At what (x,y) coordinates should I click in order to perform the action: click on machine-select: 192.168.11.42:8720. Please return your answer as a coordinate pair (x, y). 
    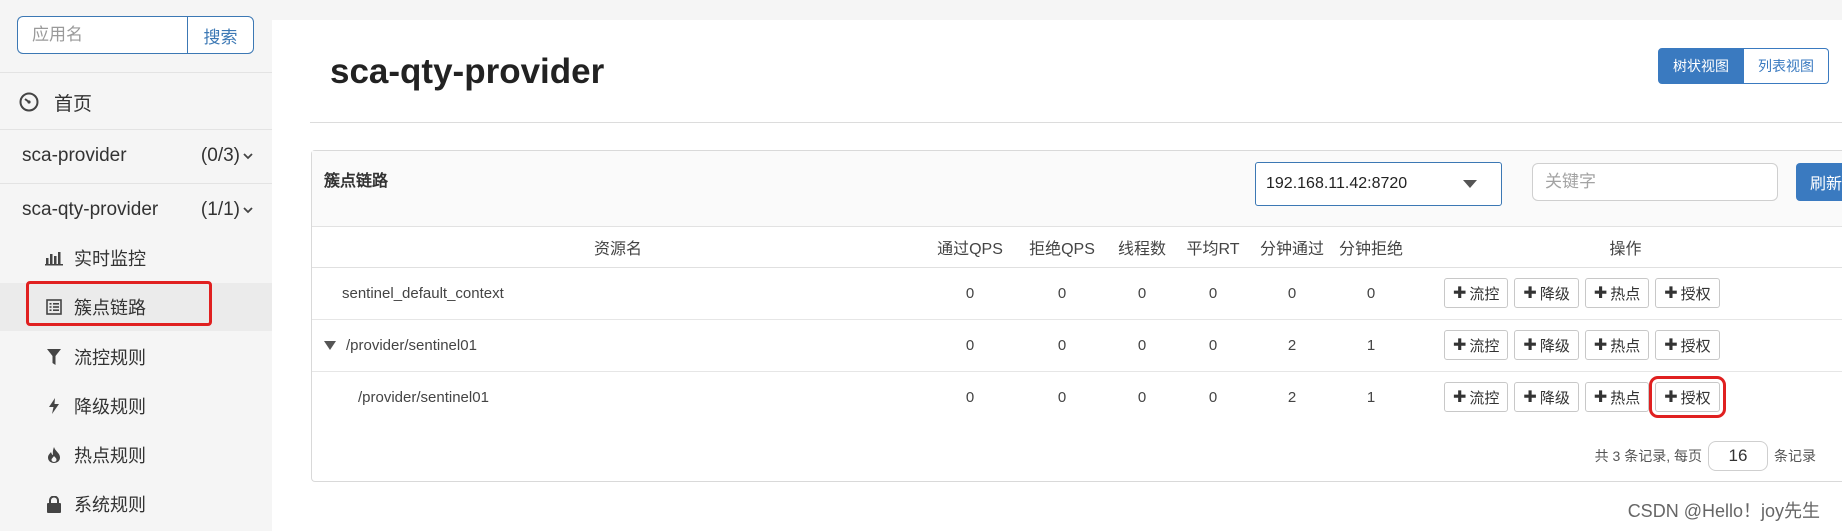
    Looking at the image, I should click on (1378, 184).